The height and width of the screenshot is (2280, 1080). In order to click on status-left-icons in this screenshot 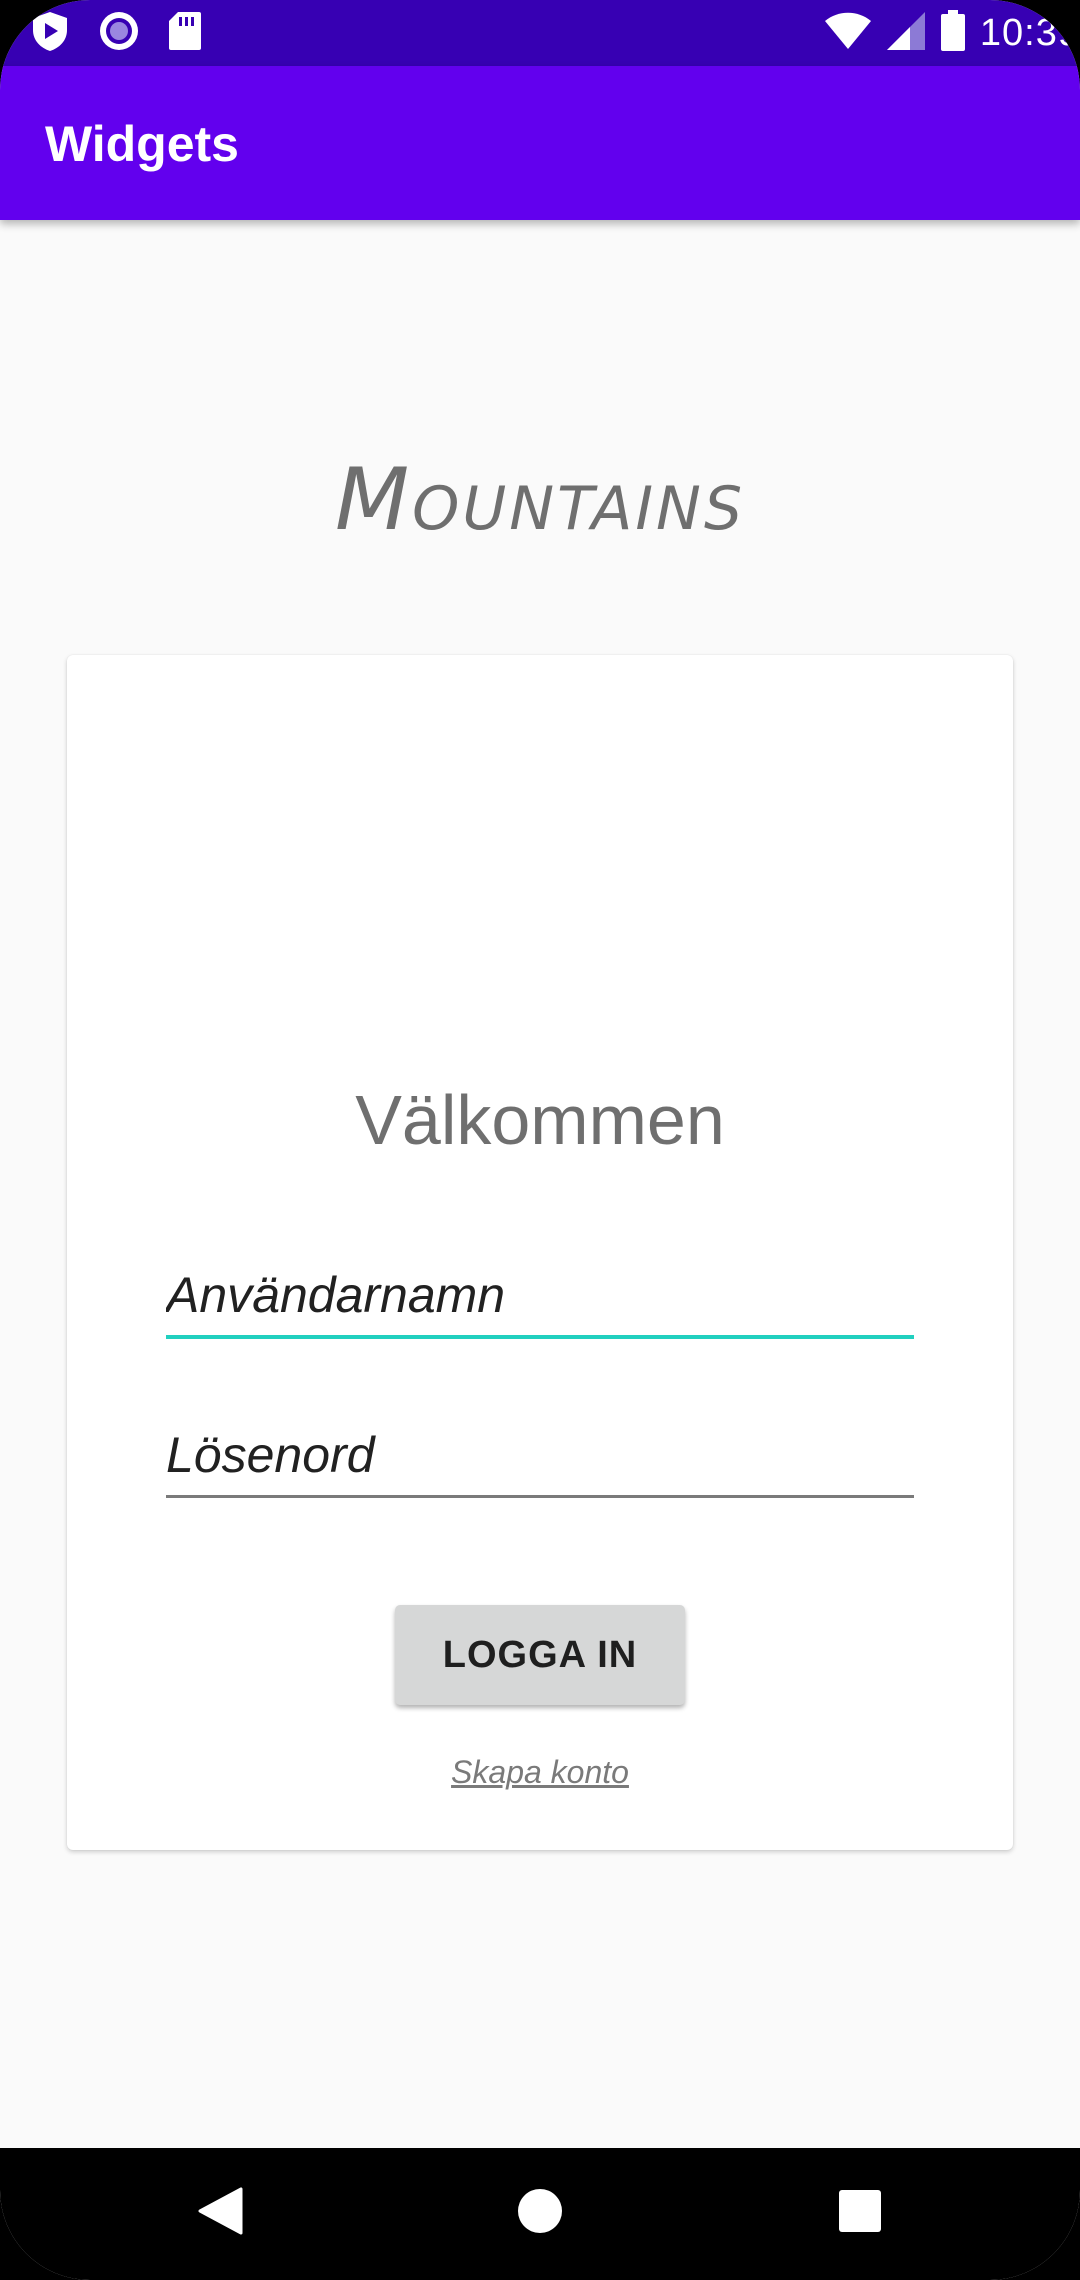, I will do `click(116, 33)`.